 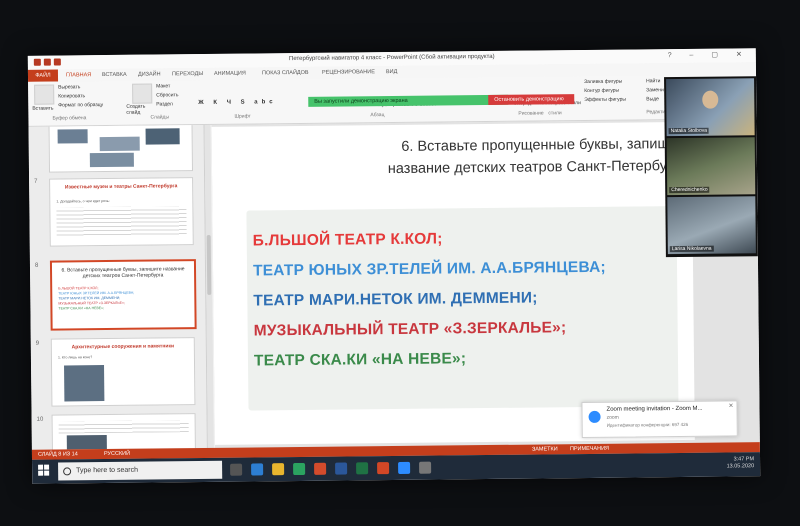 What do you see at coordinates (377, 115) in the screenshot?
I see `paragraph-group-label: Абзац` at bounding box center [377, 115].